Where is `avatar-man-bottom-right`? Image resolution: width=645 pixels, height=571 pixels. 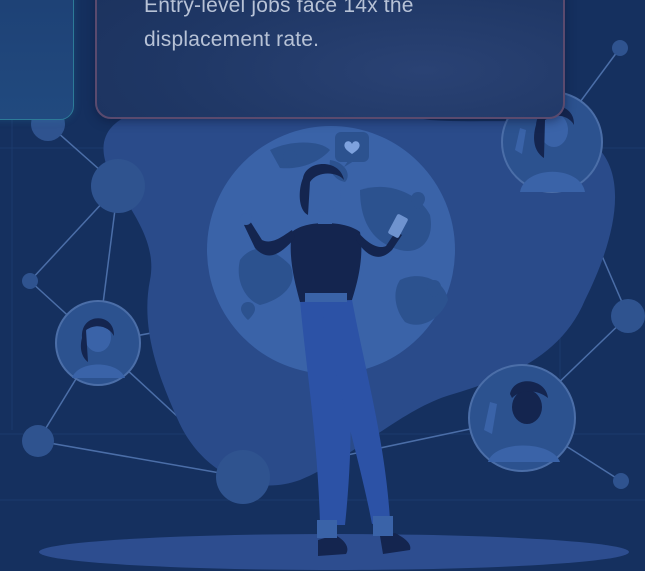 avatar-man-bottom-right is located at coordinates (522, 418).